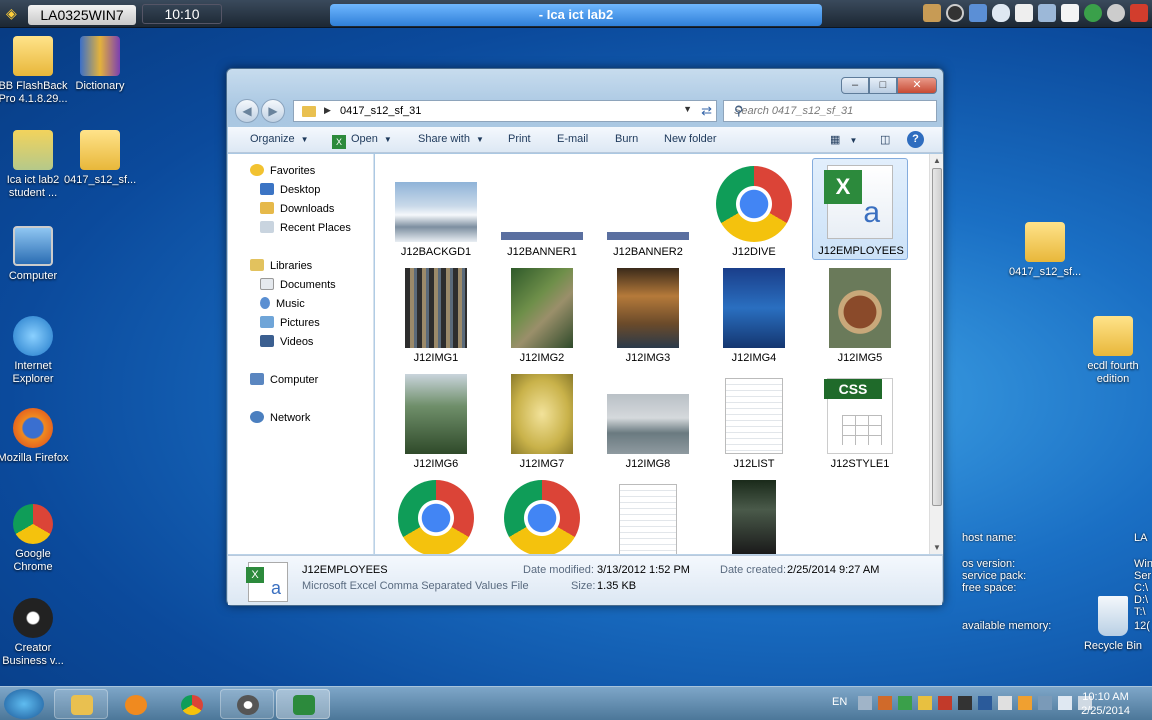 Image resolution: width=1152 pixels, height=720 pixels. Describe the element at coordinates (362, 141) in the screenshot. I see `open-button: X Open ▼` at that location.